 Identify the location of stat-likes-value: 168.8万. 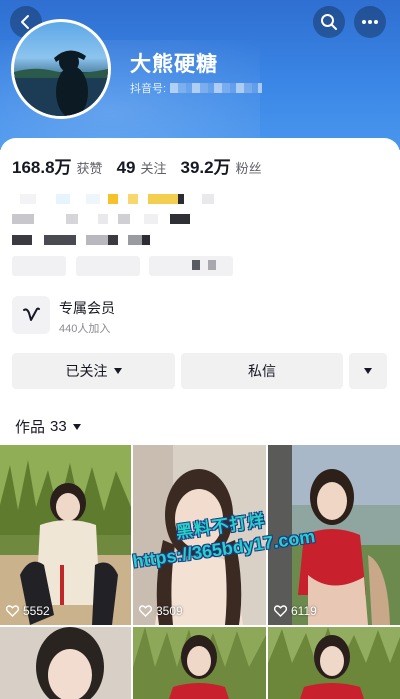
(42, 167).